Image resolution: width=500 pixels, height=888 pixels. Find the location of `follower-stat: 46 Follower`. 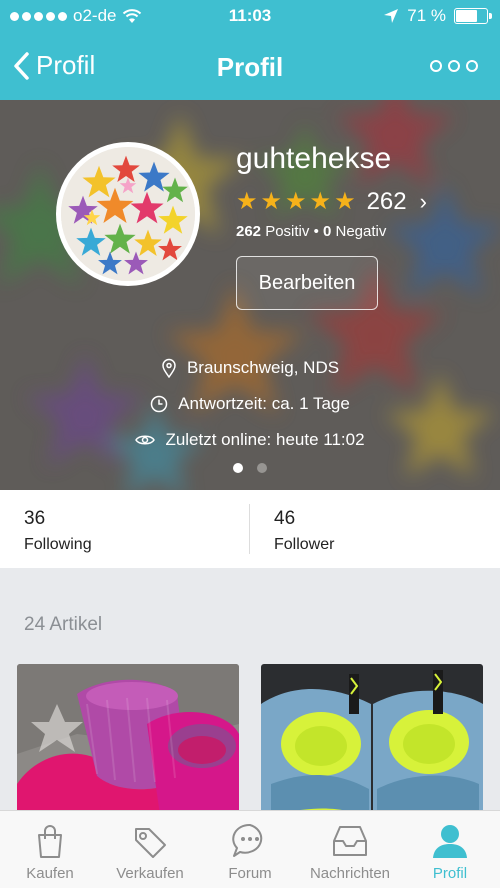

follower-stat: 46 Follower is located at coordinates (384, 529).